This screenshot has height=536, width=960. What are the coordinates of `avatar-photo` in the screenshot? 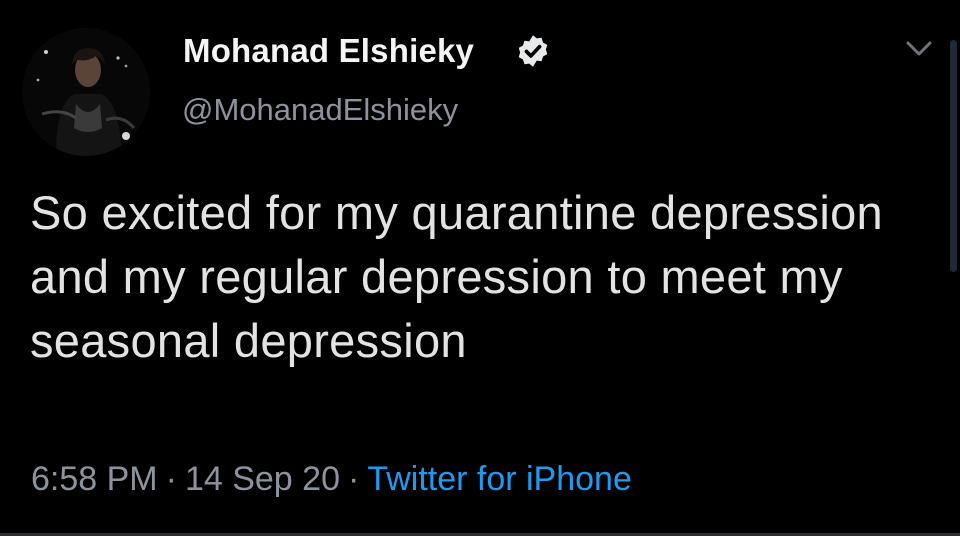 It's located at (86, 92).